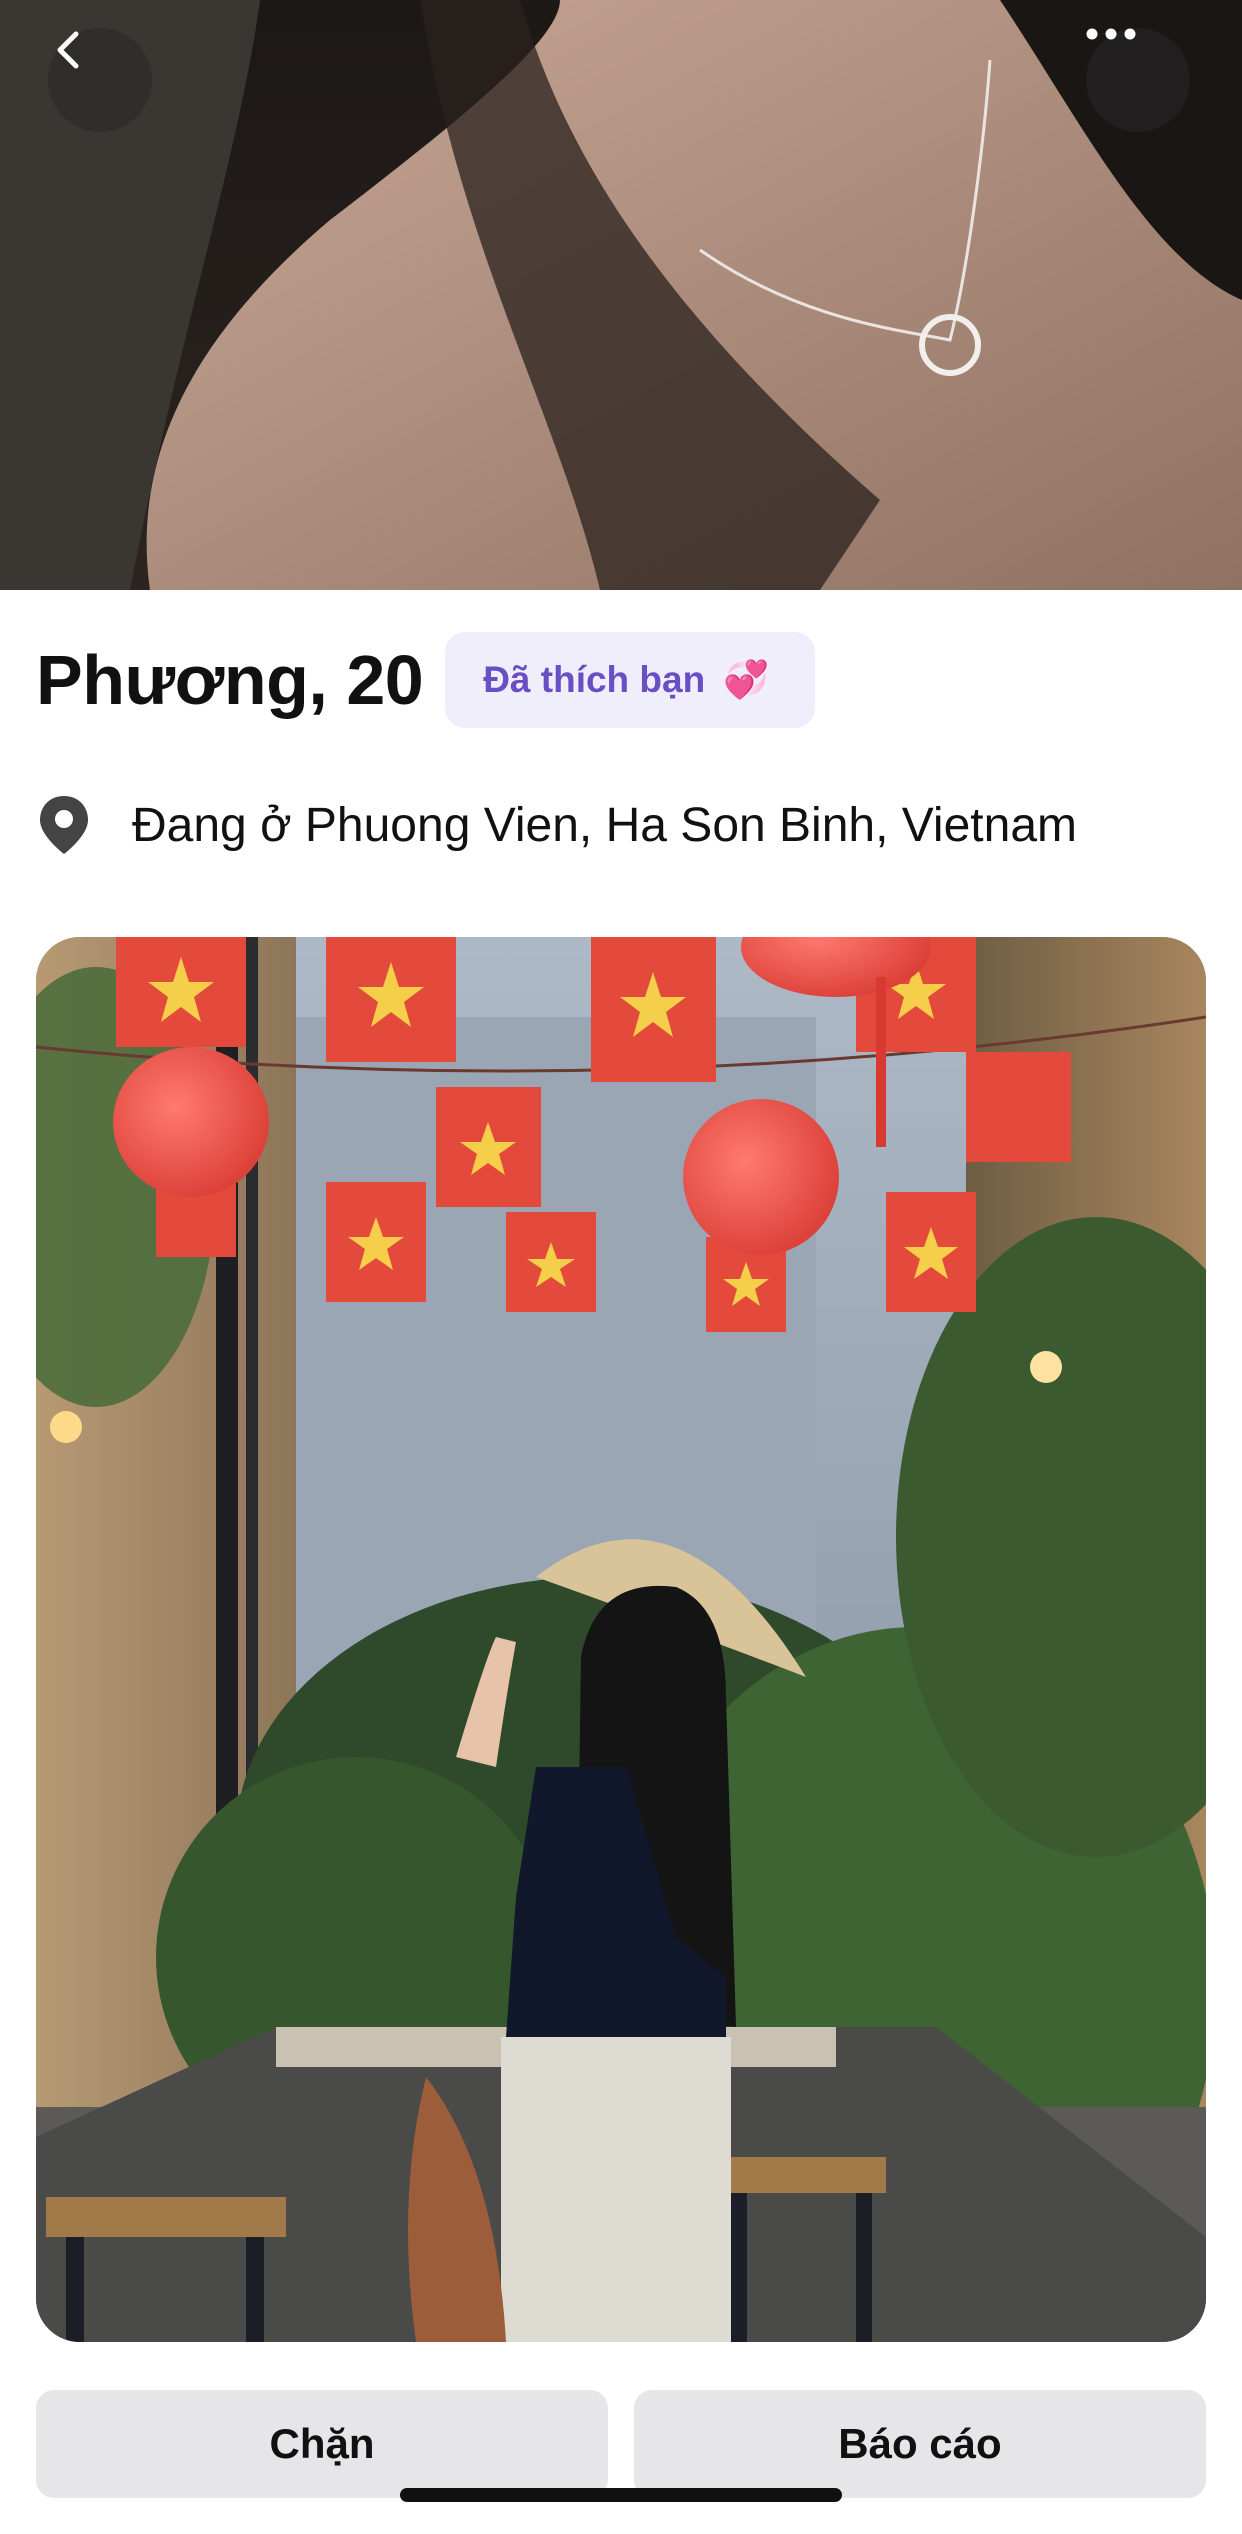 The width and height of the screenshot is (1242, 2534). I want to click on chevron-left-icon, so click(68, 50).